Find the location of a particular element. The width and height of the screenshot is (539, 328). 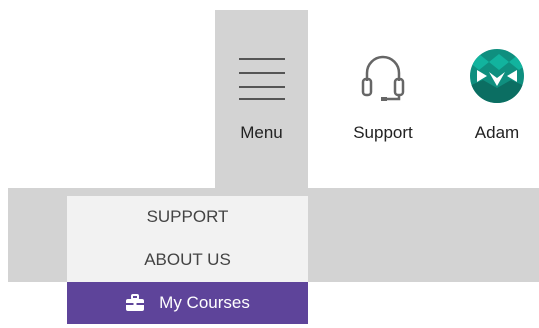

dropdown-item-support: SUPPORT is located at coordinates (187, 217).